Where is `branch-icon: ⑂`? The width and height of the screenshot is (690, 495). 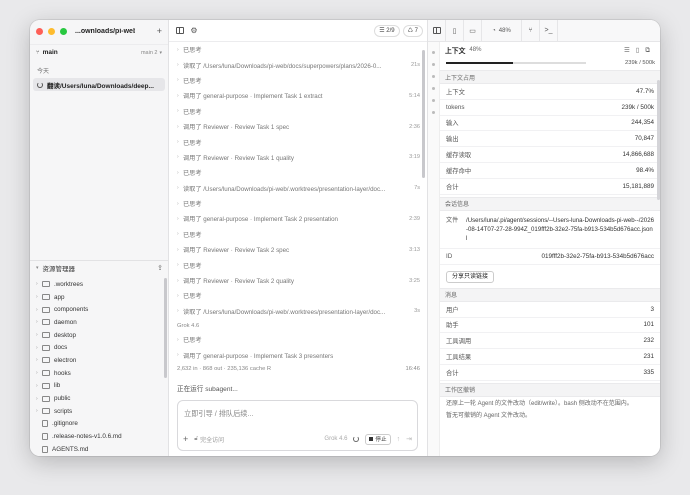 branch-icon: ⑂ is located at coordinates (38, 52).